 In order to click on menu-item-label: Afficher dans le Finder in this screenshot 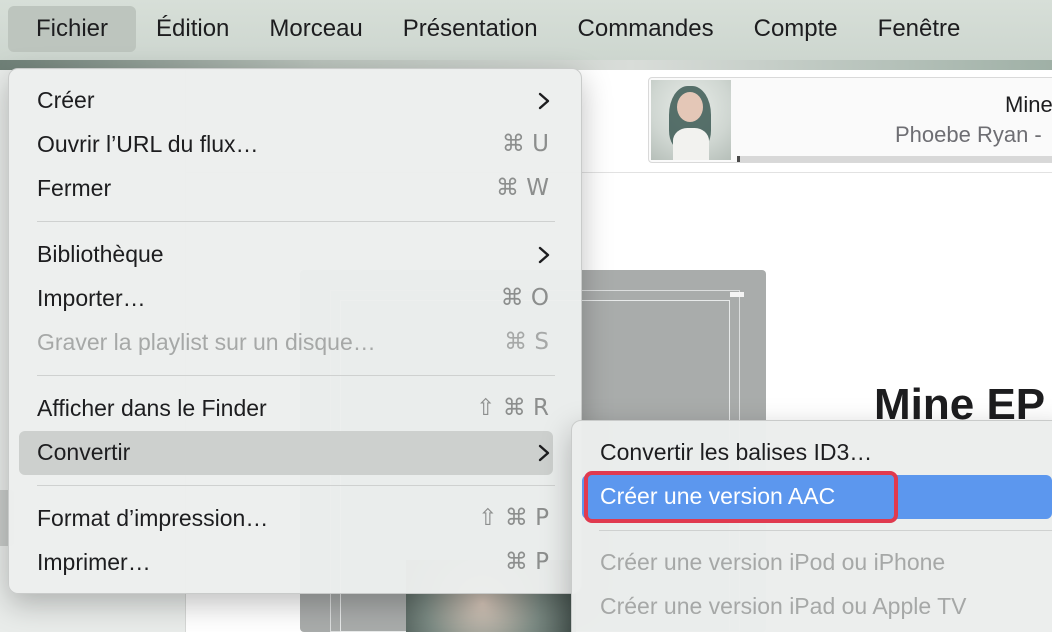, I will do `click(152, 408)`.